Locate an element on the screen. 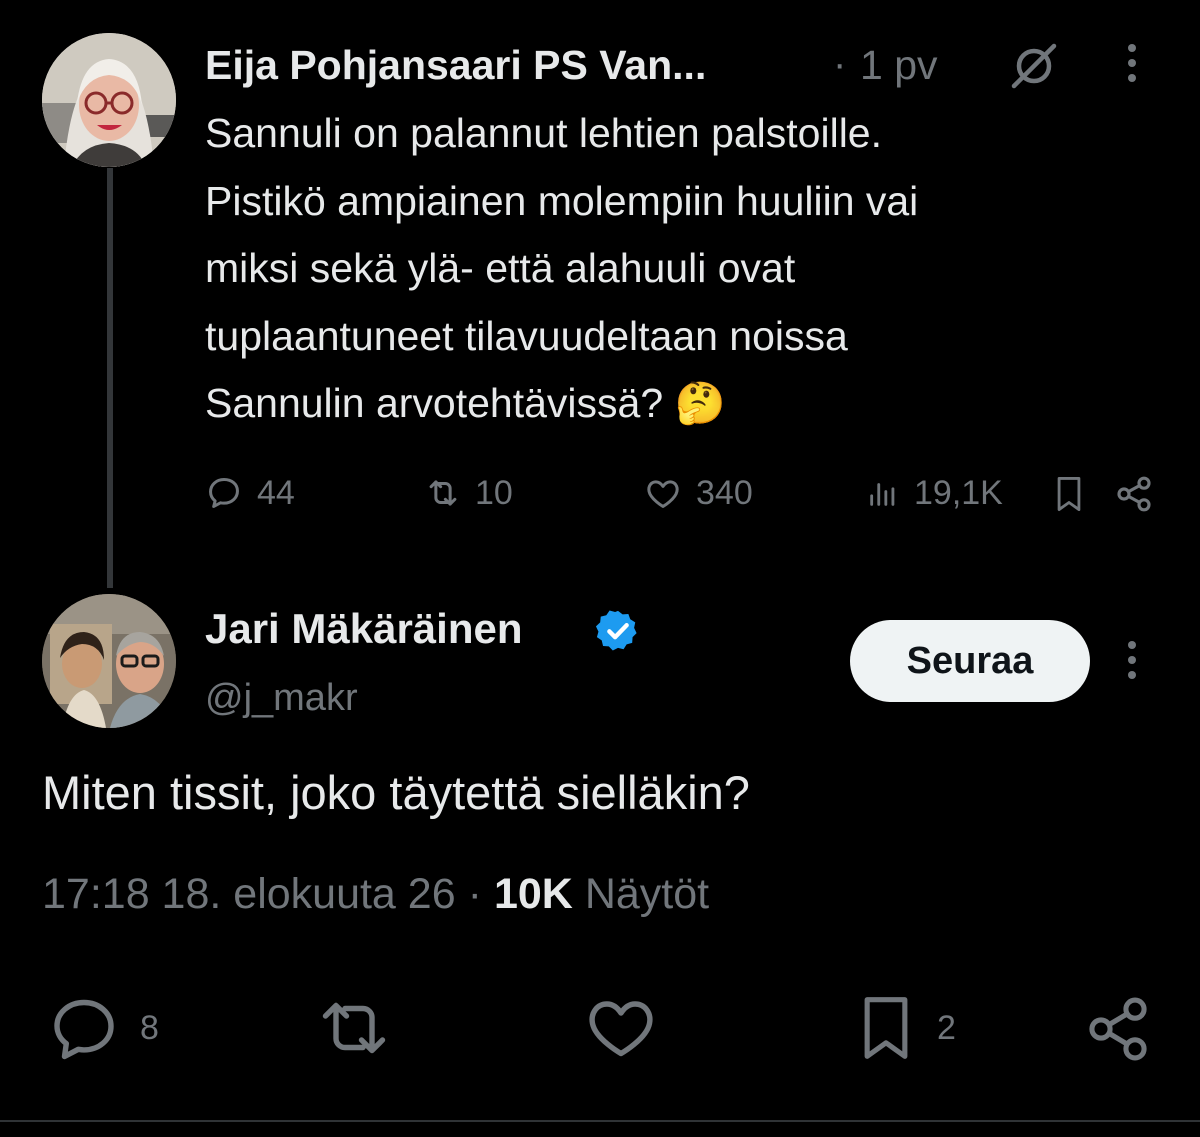 The image size is (1200, 1137). reply-more-icon is located at coordinates (1132, 660).